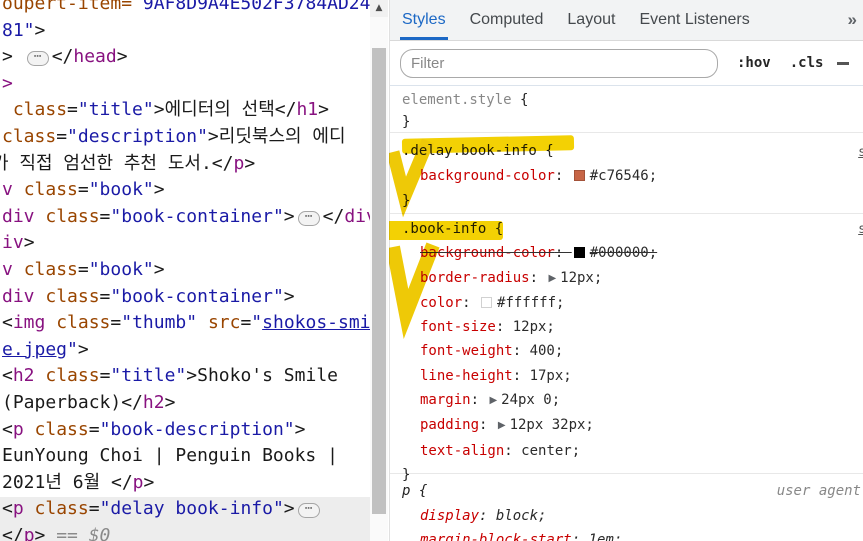  What do you see at coordinates (186, 9) in the screenshot?
I see `dom-tree-line: oupert-item= 9AF8D9A4E502F3784AD2427` at bounding box center [186, 9].